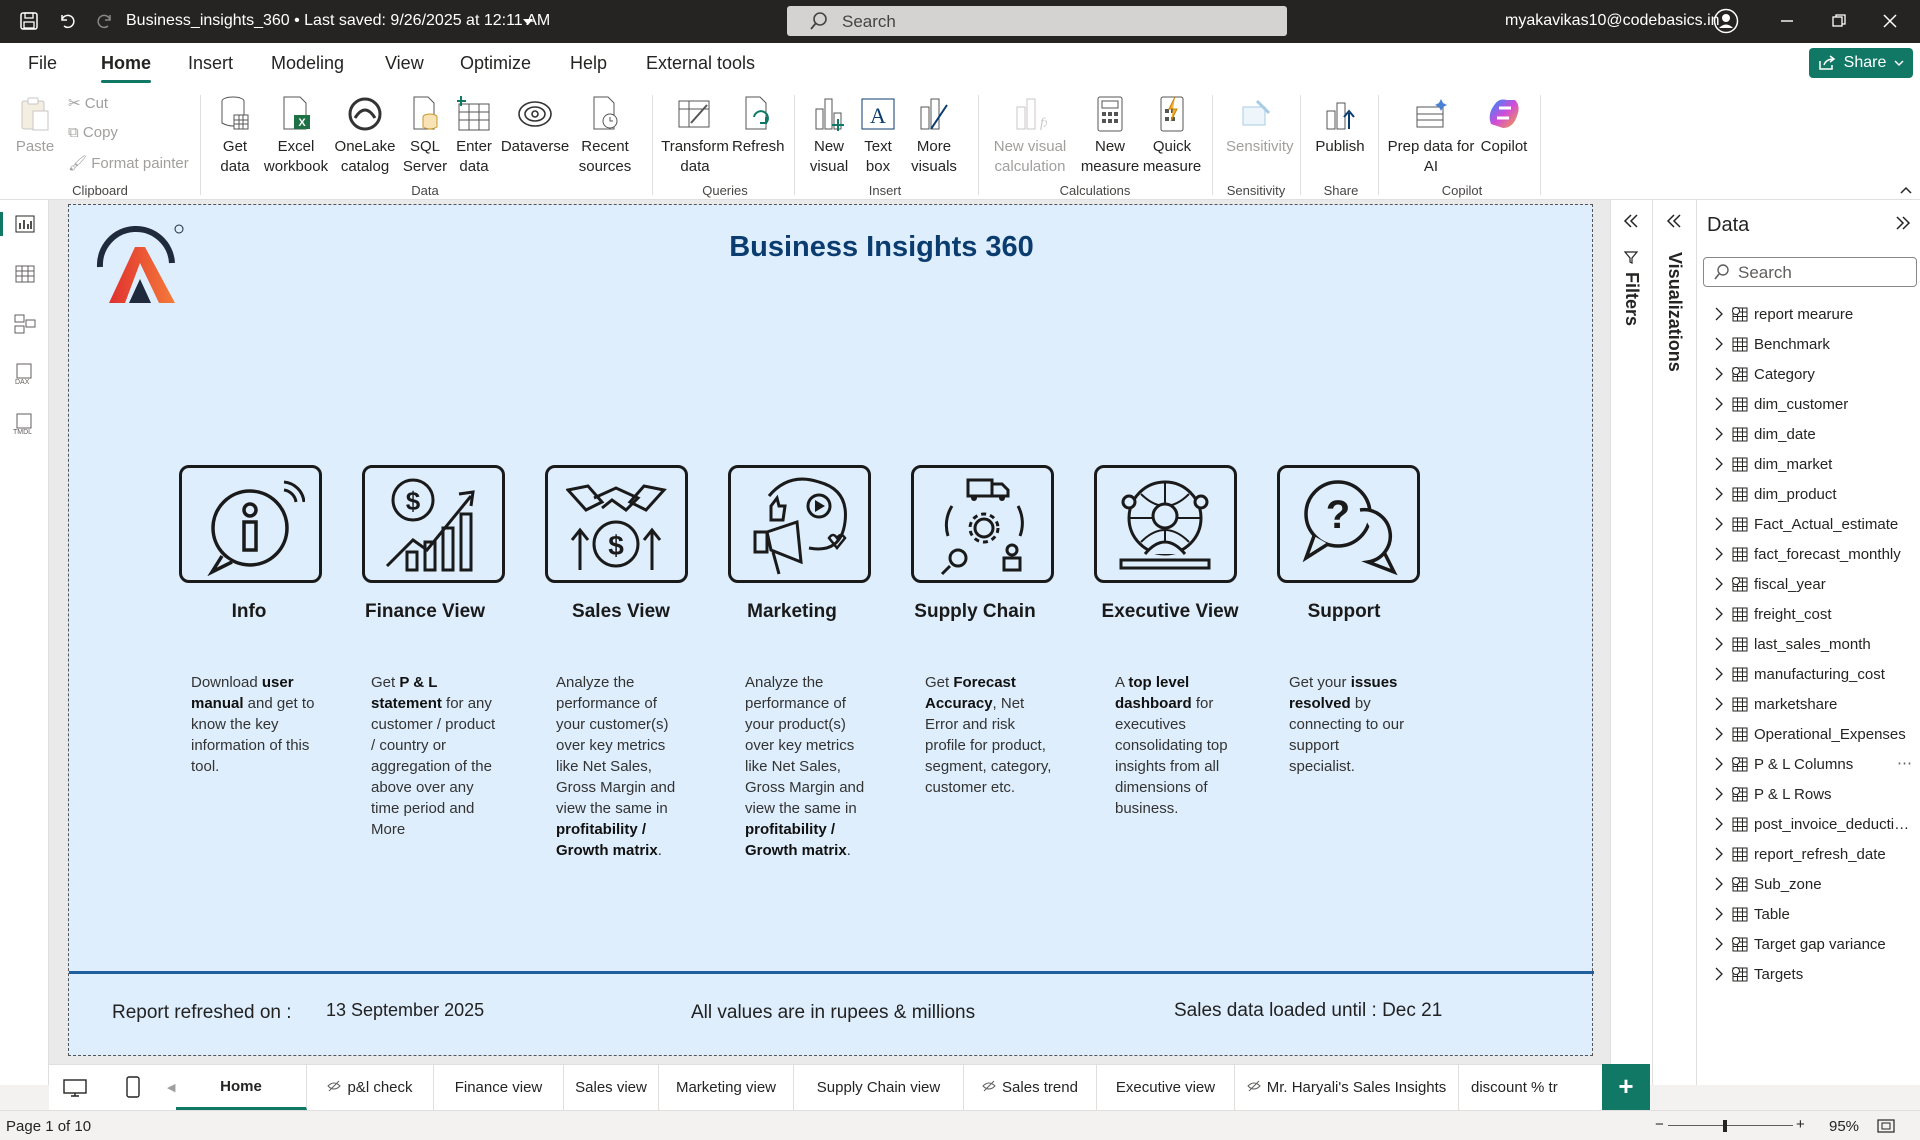 This screenshot has height=1140, width=1920. I want to click on text-box-button: A Text box, so click(878, 135).